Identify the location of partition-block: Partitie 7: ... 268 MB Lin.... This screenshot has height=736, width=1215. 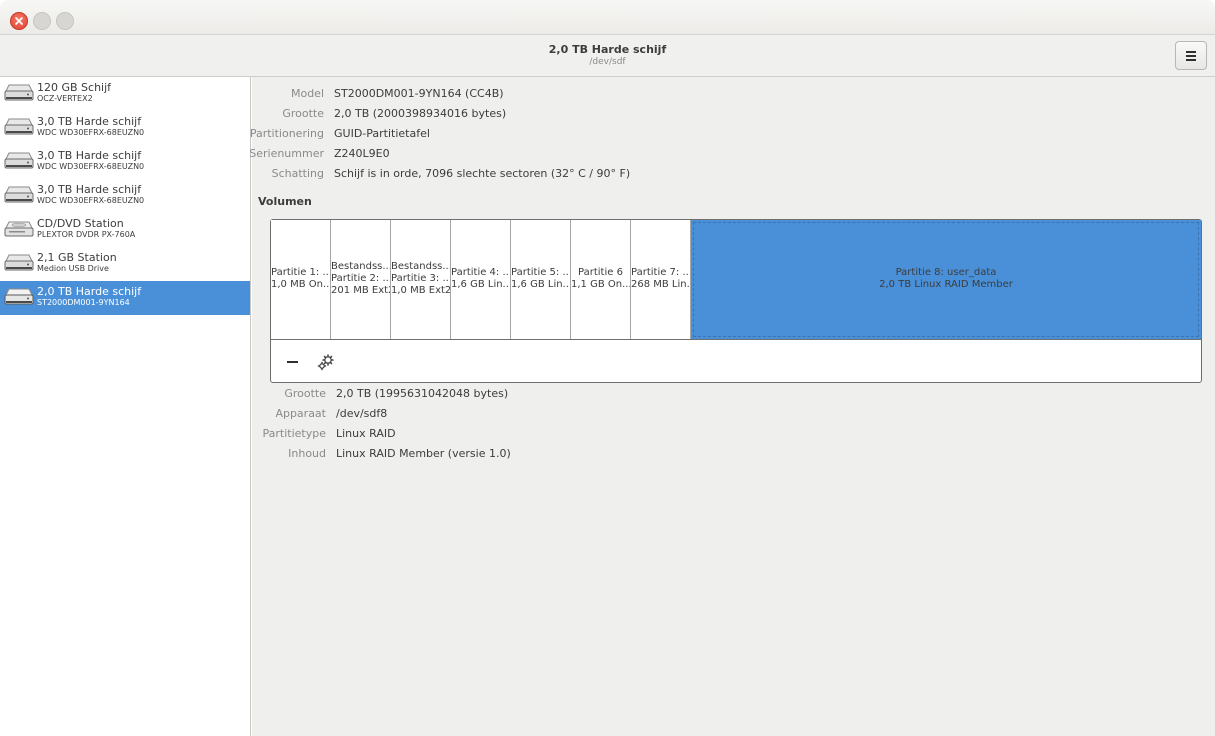
(661, 279).